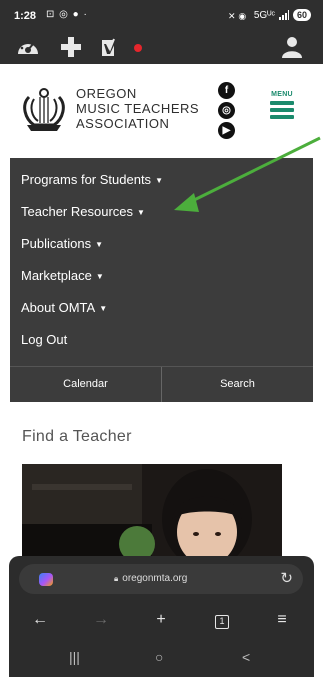 This screenshot has width=323, height=677. What do you see at coordinates (67, 14) in the screenshot?
I see `notification-icons: ⊡ ◎ ● ·` at bounding box center [67, 14].